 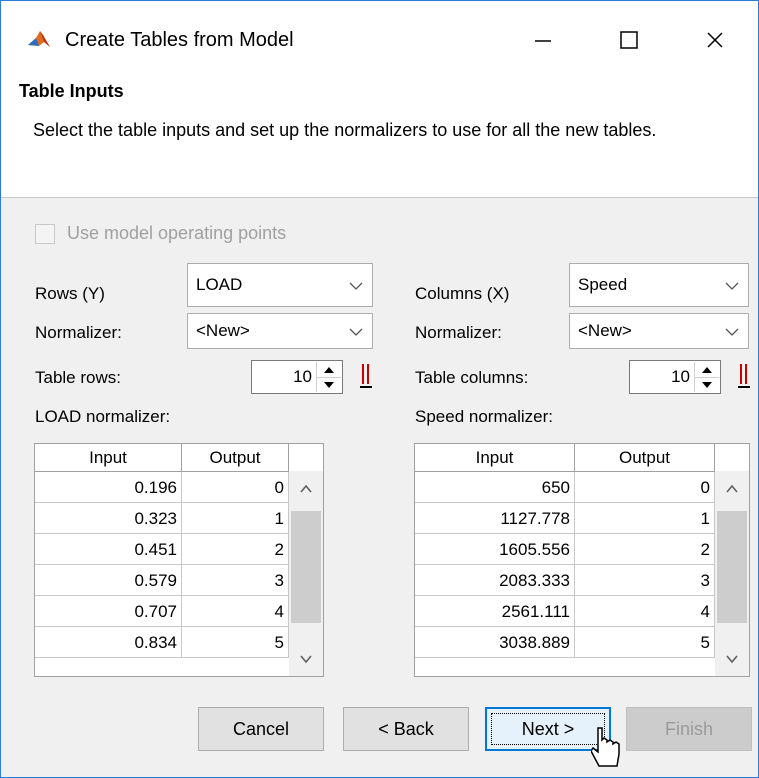 What do you see at coordinates (219, 284) in the screenshot?
I see `rows-value: LOAD` at bounding box center [219, 284].